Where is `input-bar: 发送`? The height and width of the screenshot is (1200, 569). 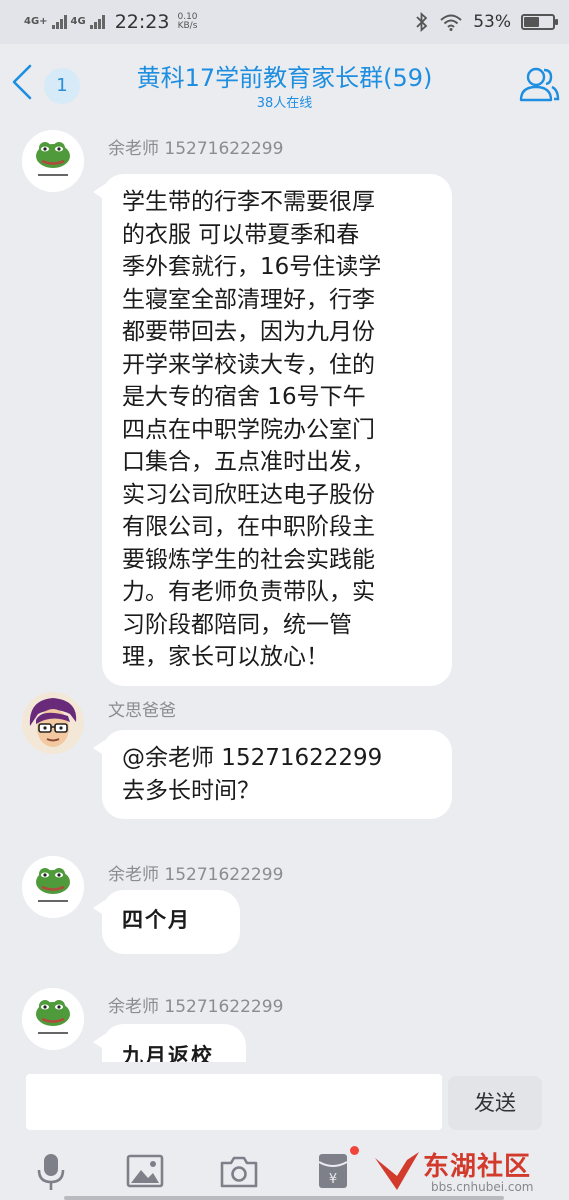 input-bar: 发送 is located at coordinates (284, 1102).